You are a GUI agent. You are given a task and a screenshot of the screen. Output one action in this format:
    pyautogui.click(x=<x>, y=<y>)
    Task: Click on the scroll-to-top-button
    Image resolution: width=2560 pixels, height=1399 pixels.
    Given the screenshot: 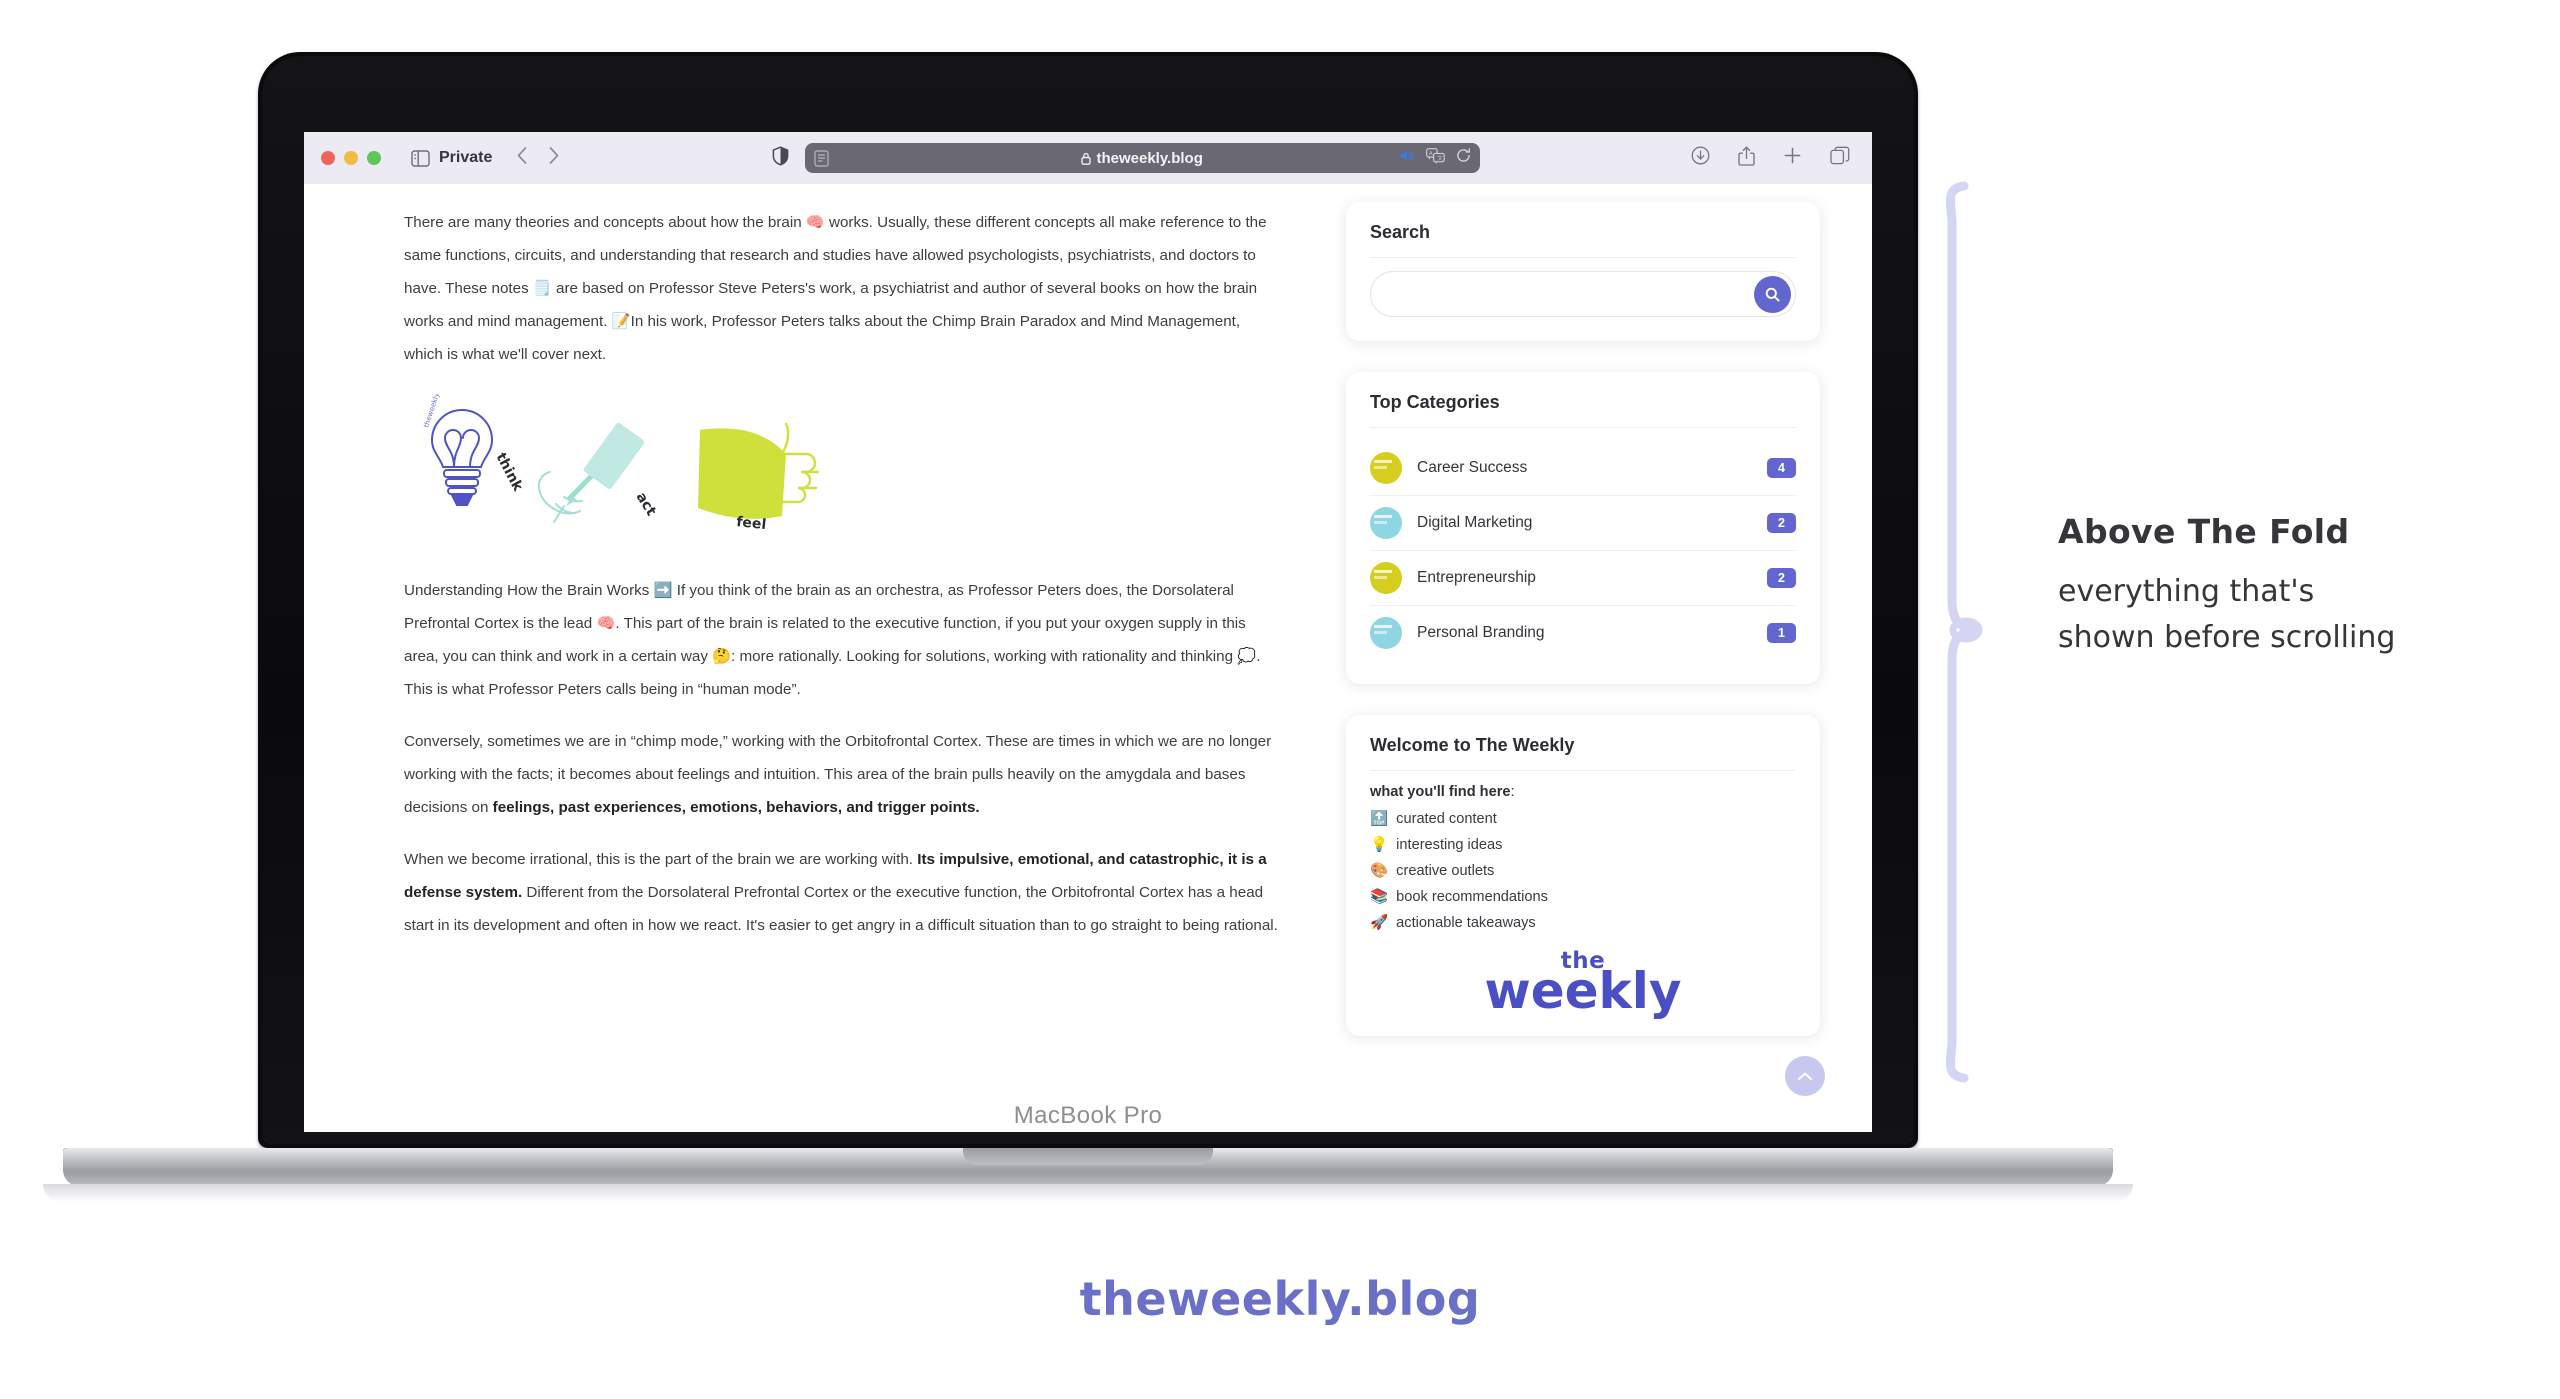 What is the action you would take?
    pyautogui.click(x=1805, y=1076)
    